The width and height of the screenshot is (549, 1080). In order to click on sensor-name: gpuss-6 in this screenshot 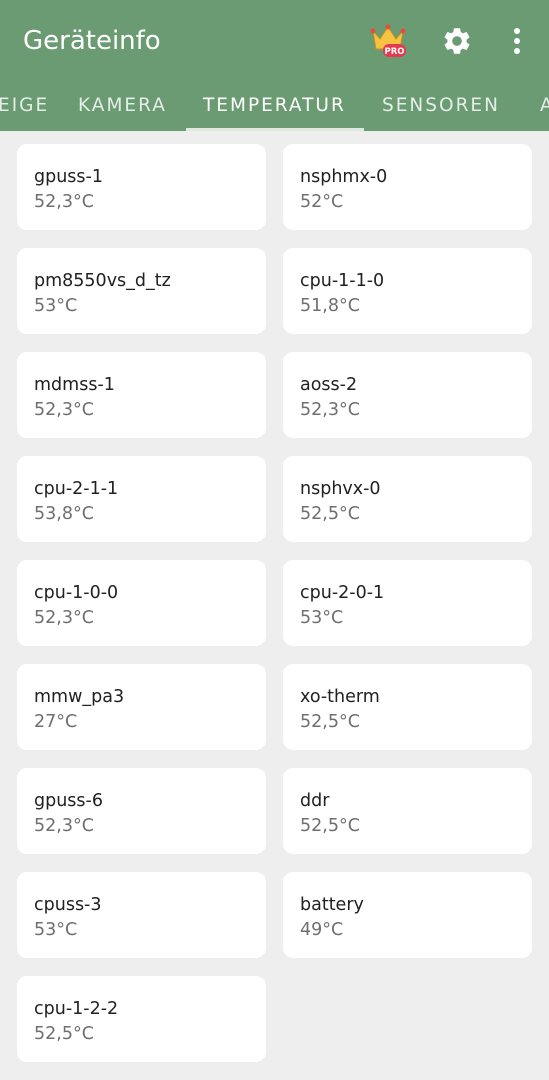, I will do `click(68, 801)`.